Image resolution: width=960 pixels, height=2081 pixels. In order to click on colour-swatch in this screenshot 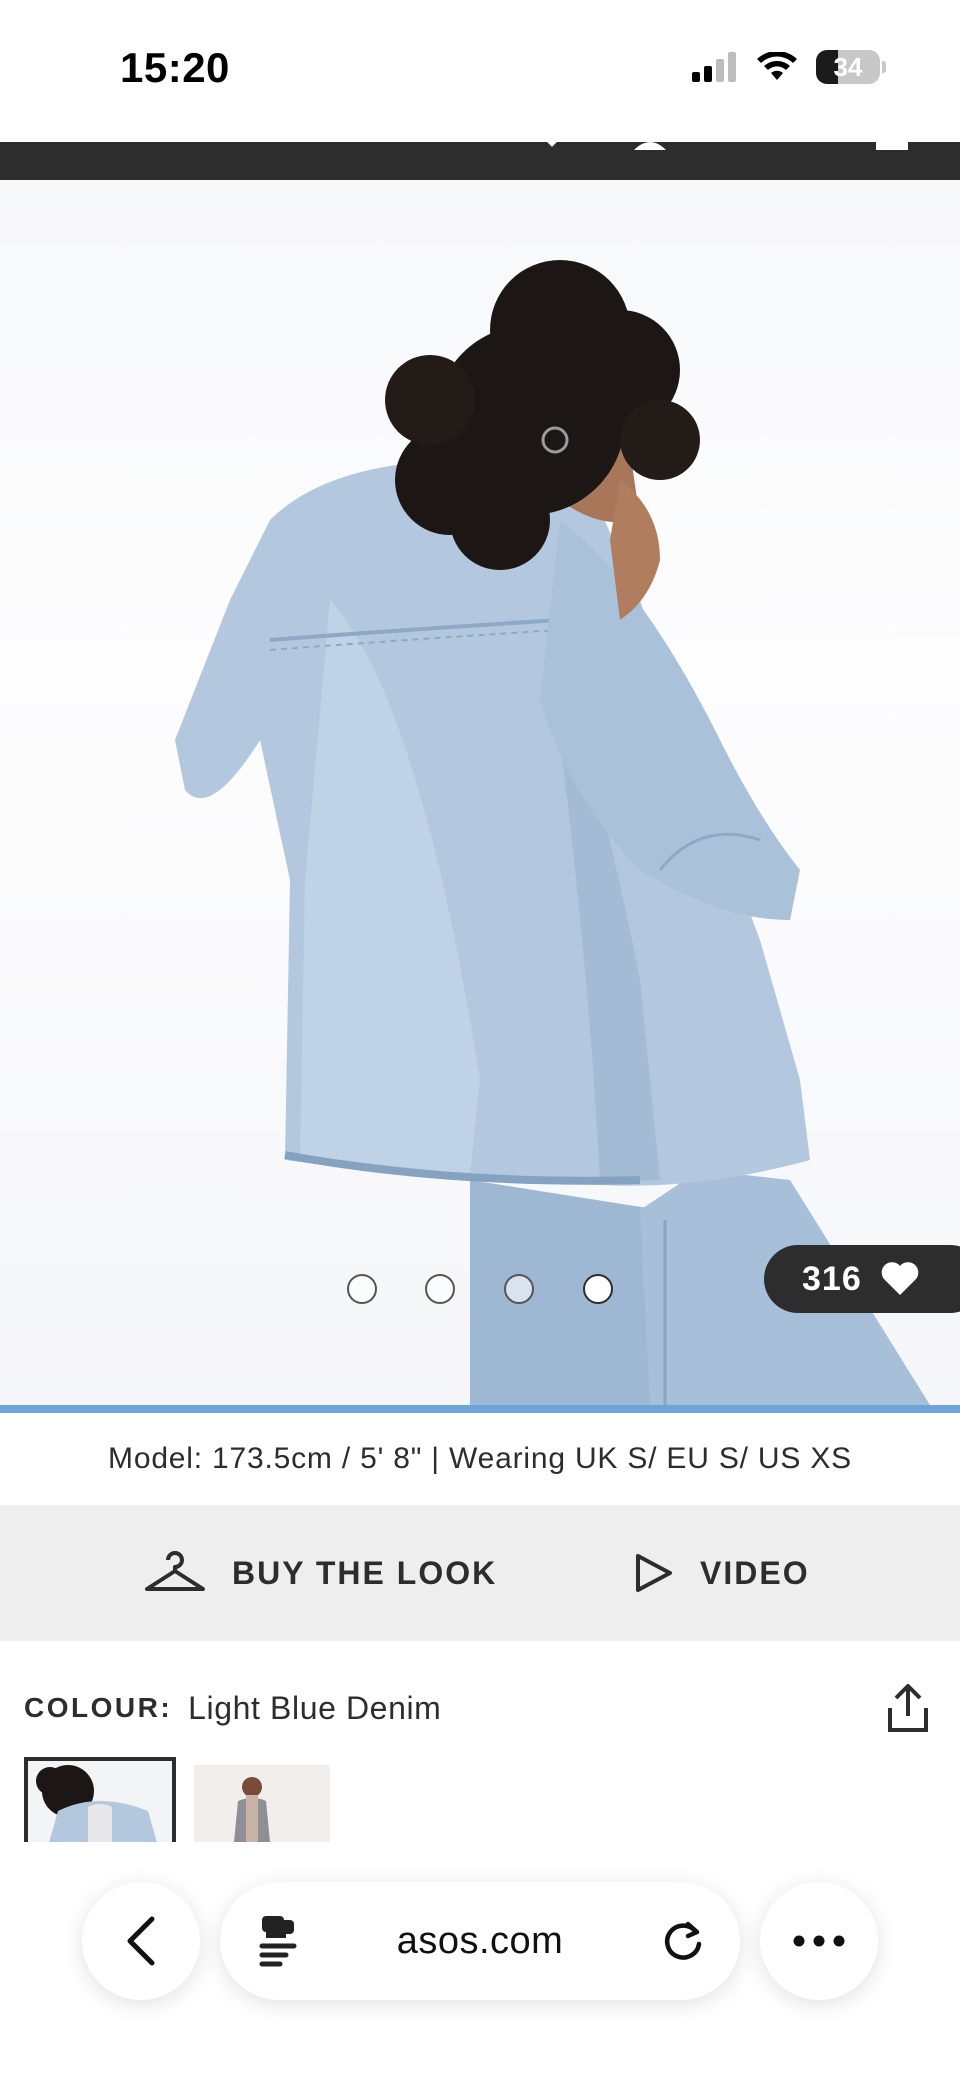, I will do `click(262, 1803)`.